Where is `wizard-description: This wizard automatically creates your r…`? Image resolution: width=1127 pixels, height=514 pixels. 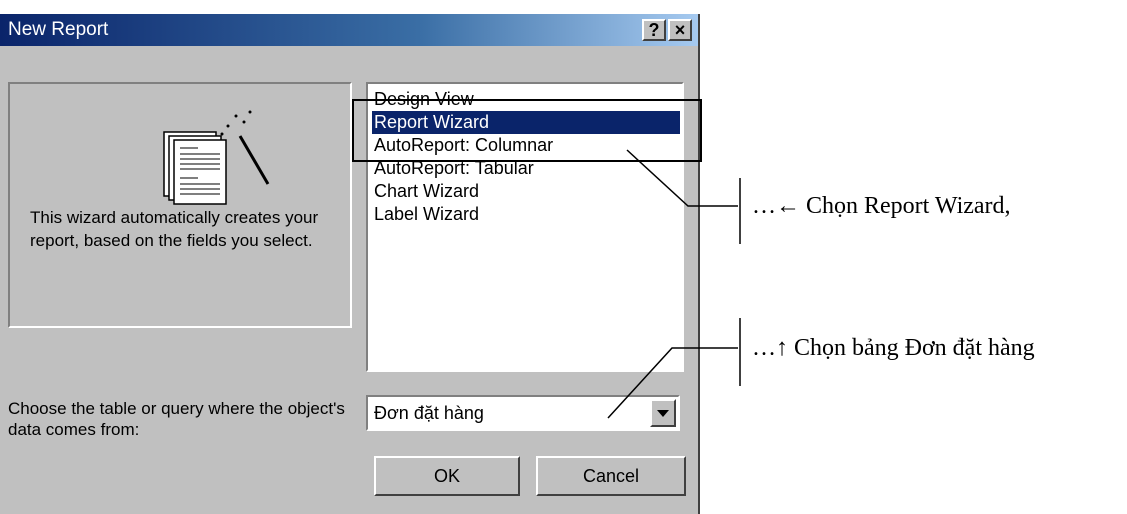 wizard-description: This wizard automatically creates your r… is located at coordinates (174, 229).